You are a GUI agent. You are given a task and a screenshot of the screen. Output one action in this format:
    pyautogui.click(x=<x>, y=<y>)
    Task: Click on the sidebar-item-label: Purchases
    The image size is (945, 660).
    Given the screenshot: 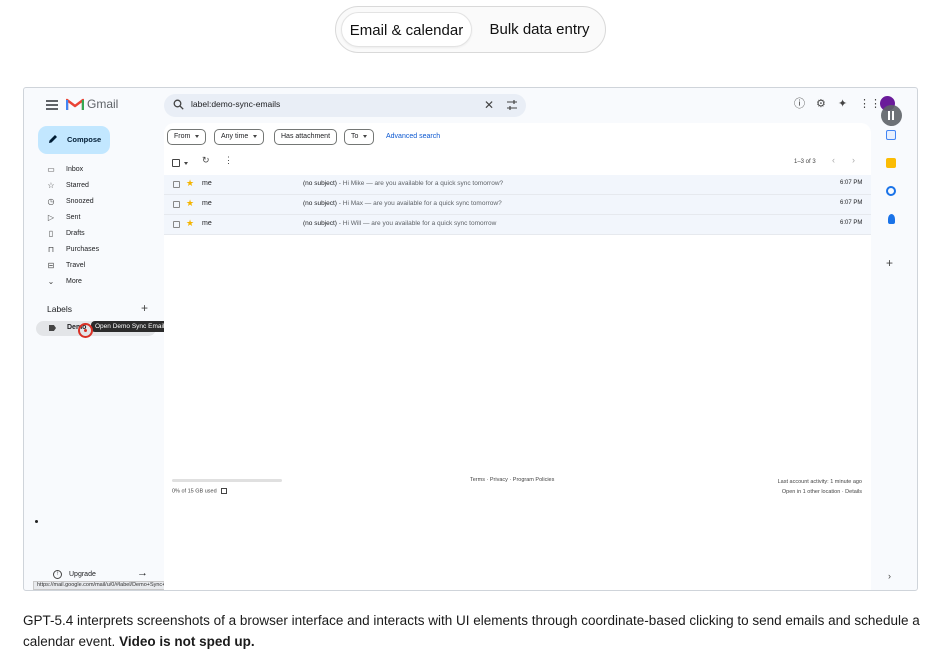 What is the action you would take?
    pyautogui.click(x=83, y=249)
    